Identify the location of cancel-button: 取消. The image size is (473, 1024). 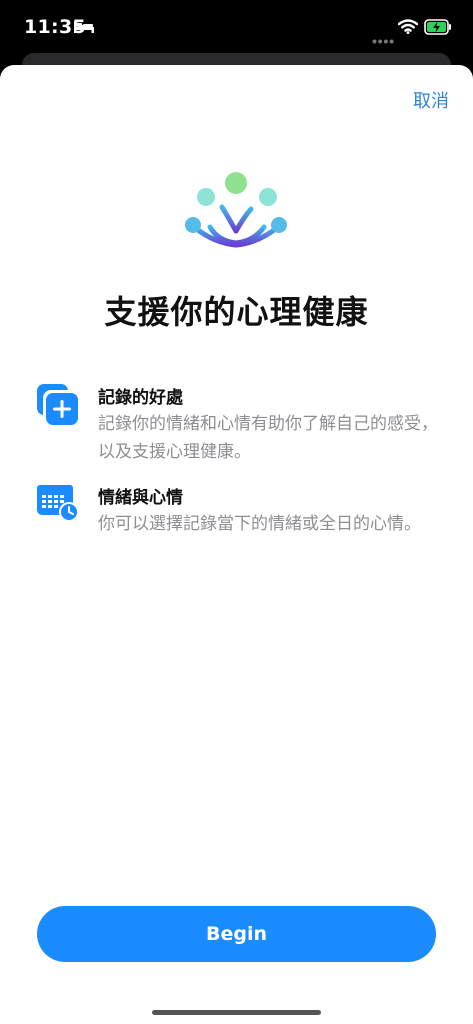
(431, 100).